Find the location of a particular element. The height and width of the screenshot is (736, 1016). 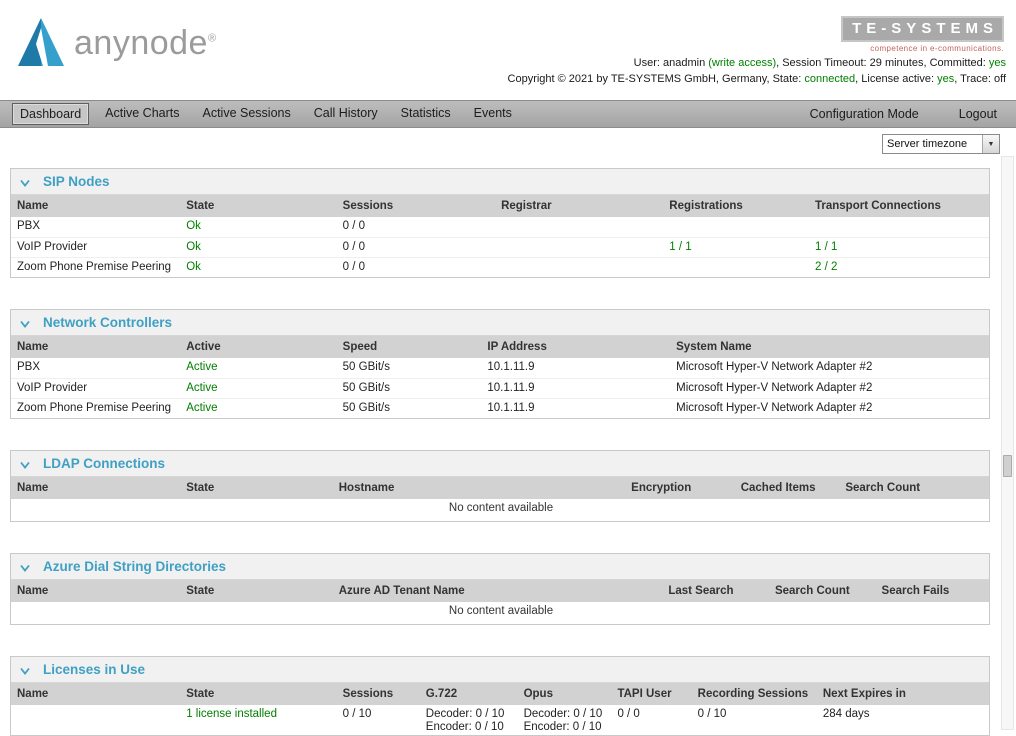

section-header-network-controllers: Network Controllers is located at coordinates (500, 323).